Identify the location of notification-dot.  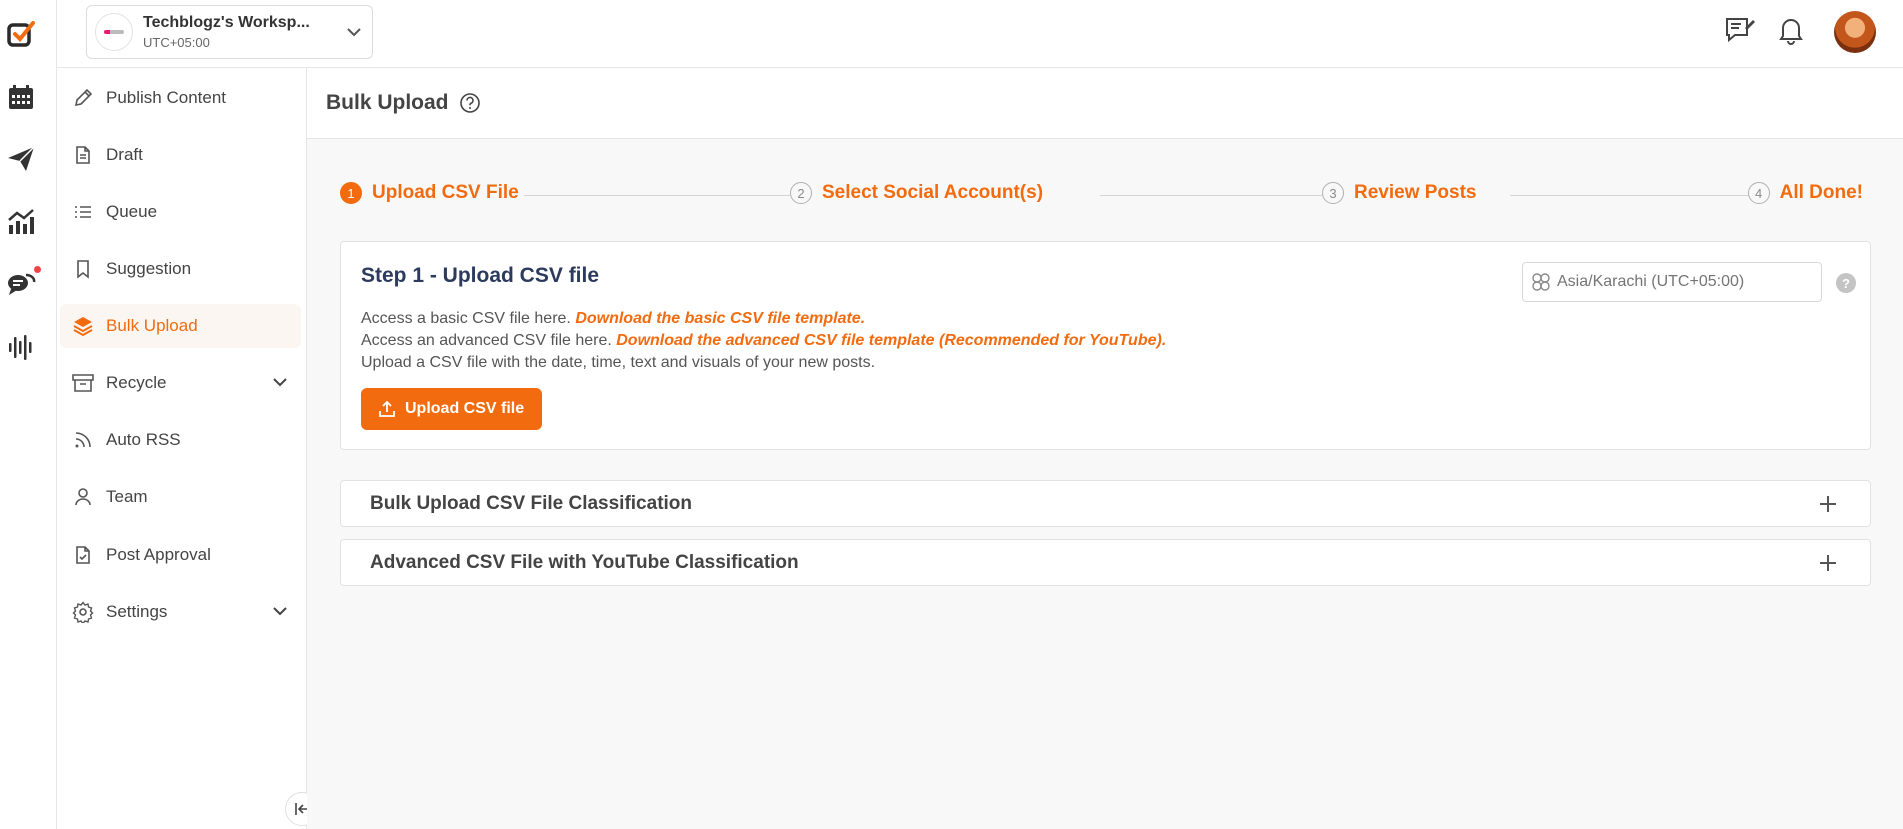
(37, 269).